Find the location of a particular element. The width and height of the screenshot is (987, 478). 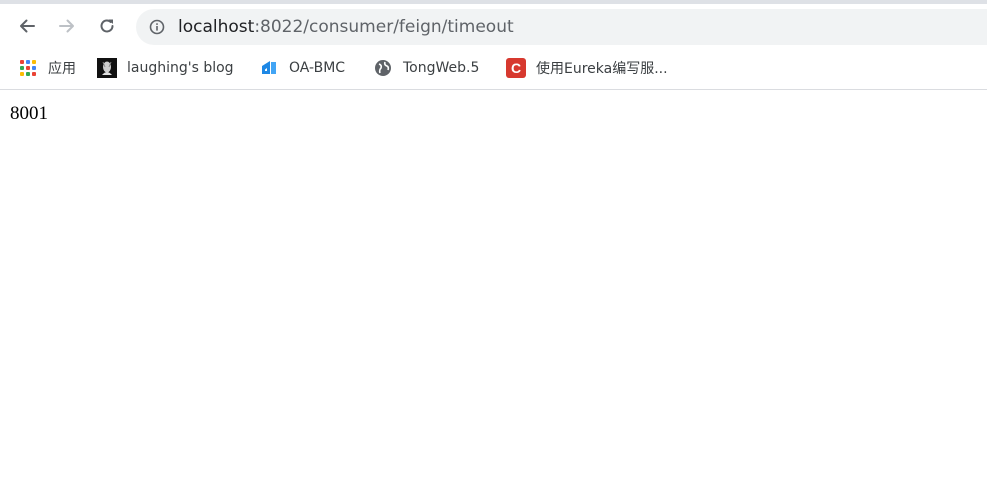

svg-text: C is located at coordinates (516, 68).